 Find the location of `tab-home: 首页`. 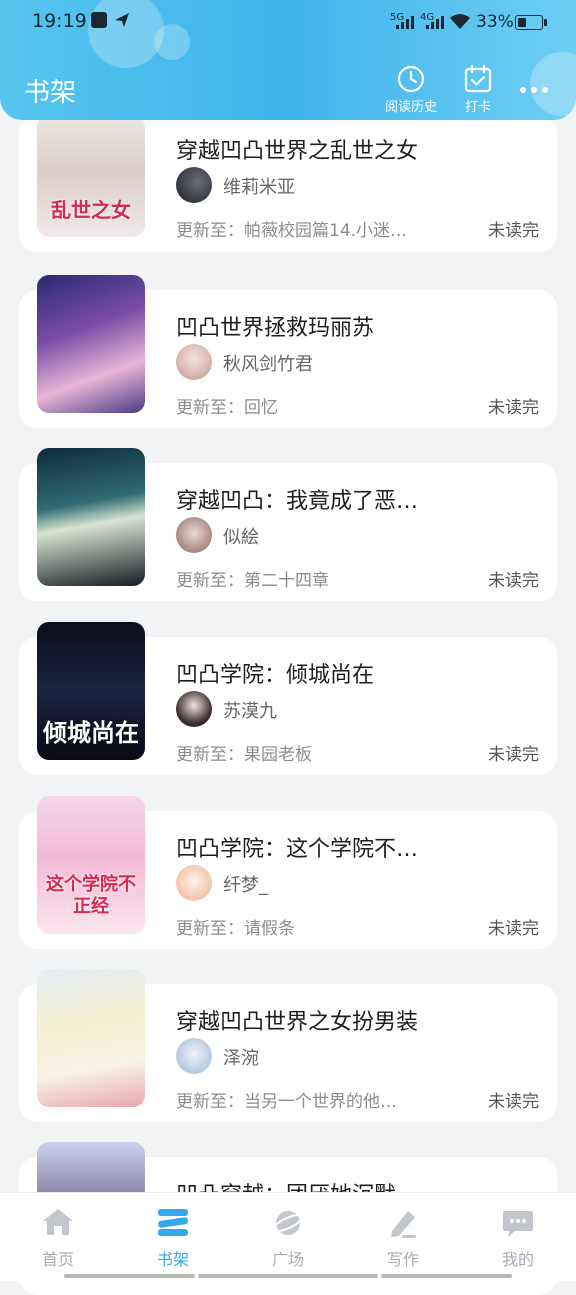

tab-home: 首页 is located at coordinates (58, 1233).